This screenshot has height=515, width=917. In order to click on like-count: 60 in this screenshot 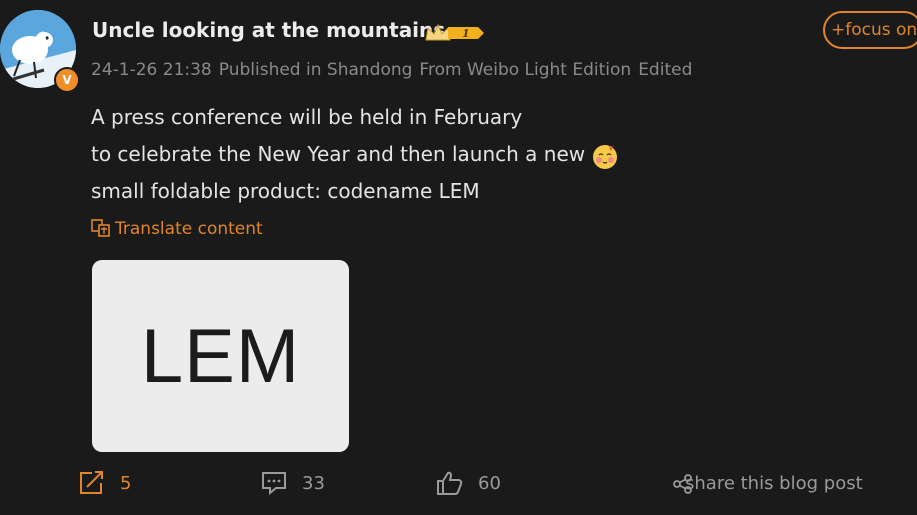, I will do `click(489, 483)`.